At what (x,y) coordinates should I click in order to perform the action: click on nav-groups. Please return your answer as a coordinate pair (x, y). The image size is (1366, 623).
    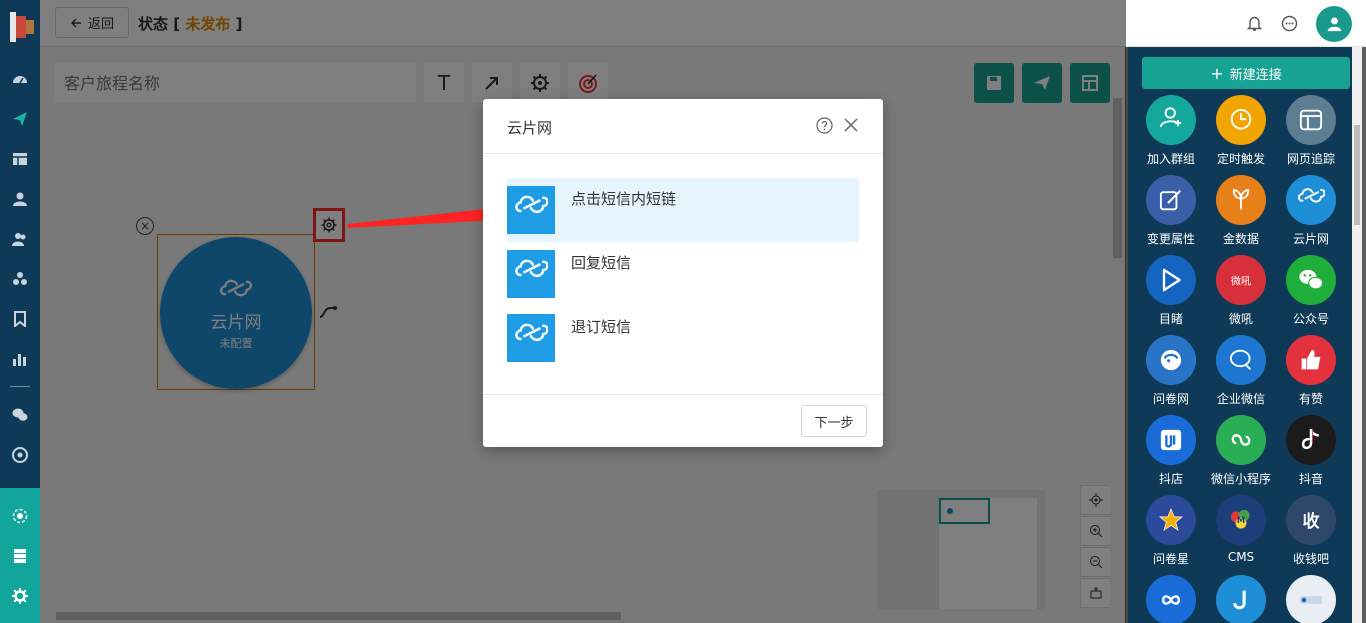
    Looking at the image, I should click on (20, 239).